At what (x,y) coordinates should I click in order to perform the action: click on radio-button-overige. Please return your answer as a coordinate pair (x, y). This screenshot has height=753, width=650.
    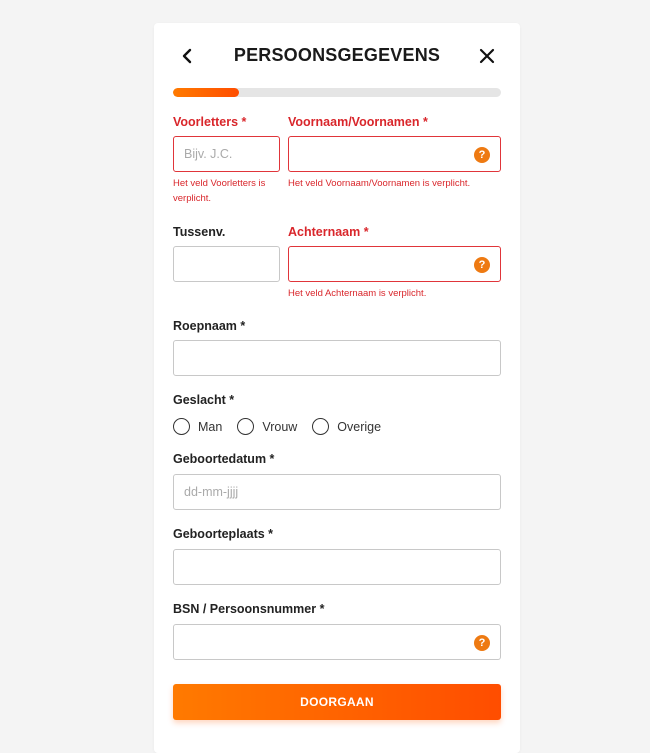
    Looking at the image, I should click on (321, 426).